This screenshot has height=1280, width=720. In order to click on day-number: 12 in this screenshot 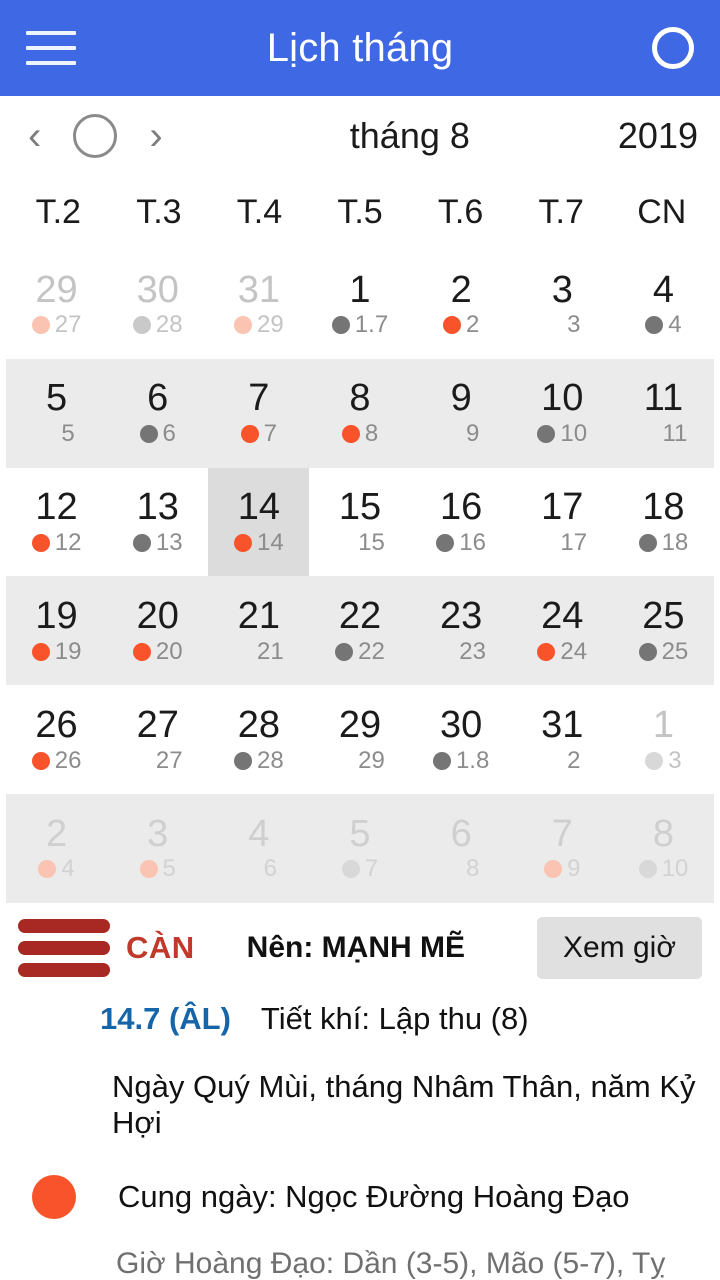, I will do `click(56, 507)`.